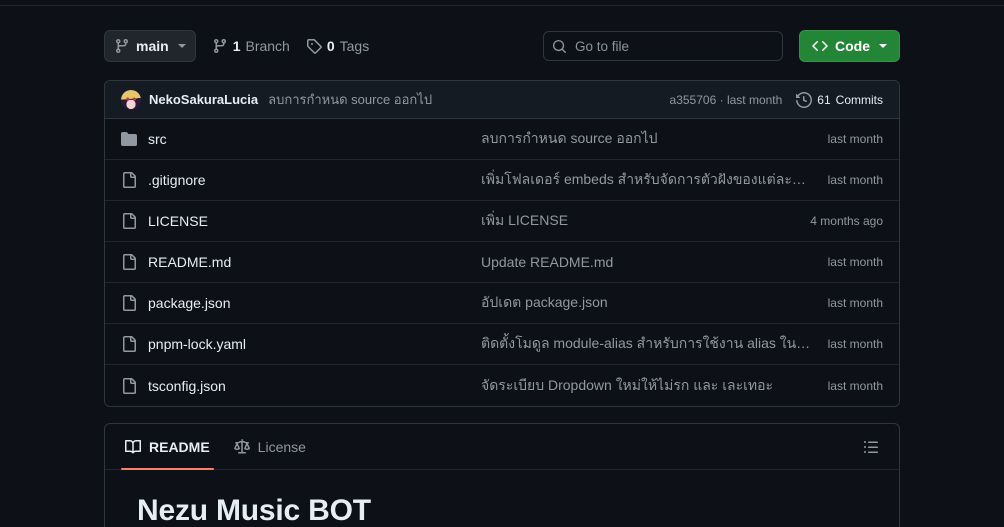 The height and width of the screenshot is (527, 1004). I want to click on code-brackets-icon, so click(820, 46).